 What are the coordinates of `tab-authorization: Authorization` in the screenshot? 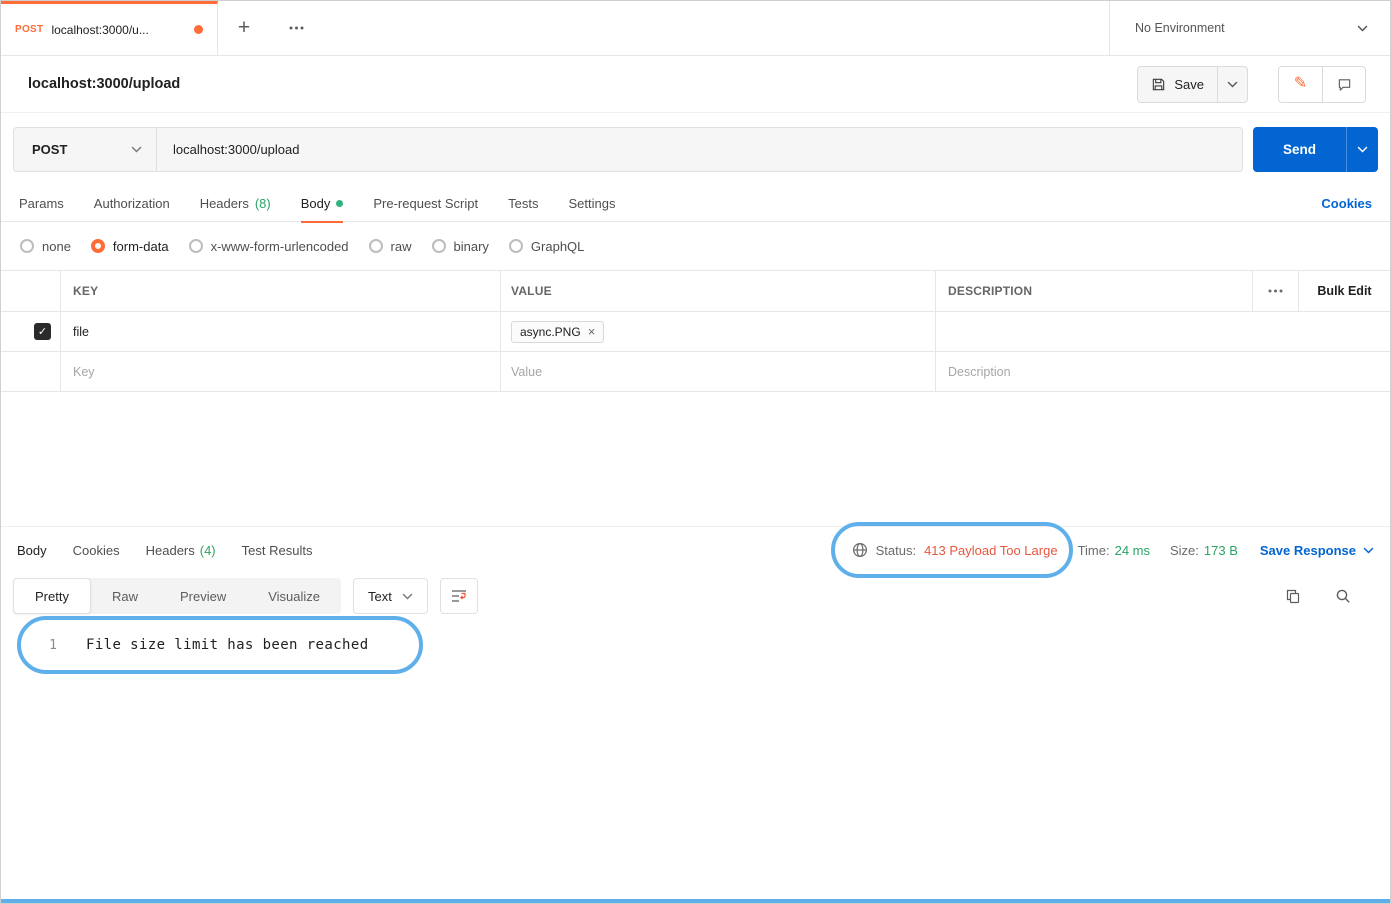 It's located at (132, 203).